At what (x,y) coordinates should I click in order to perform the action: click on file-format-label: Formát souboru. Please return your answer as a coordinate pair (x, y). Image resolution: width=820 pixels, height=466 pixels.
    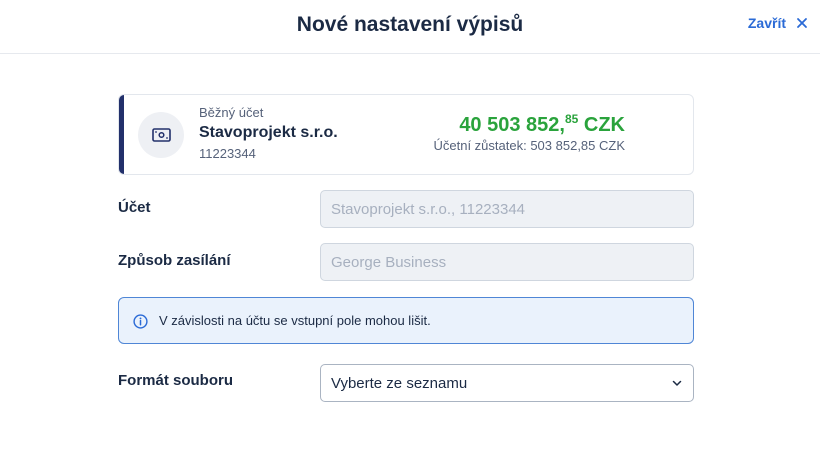
    Looking at the image, I should click on (175, 380).